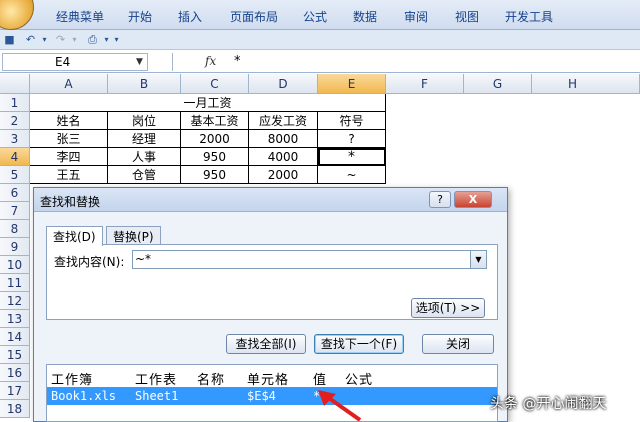  Describe the element at coordinates (309, 259) in the screenshot. I see `find-what-input: ~* ▼` at that location.